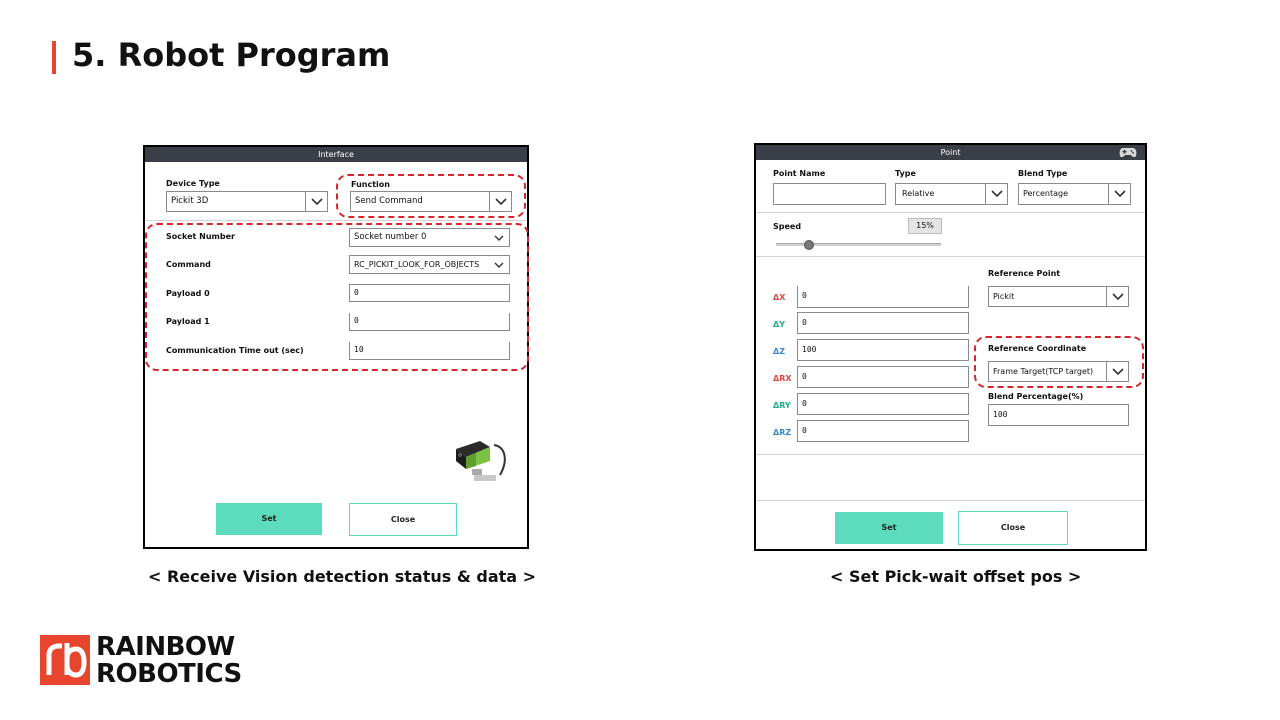 The width and height of the screenshot is (1280, 720). Describe the element at coordinates (858, 245) in the screenshot. I see `speed-slider-track` at that location.